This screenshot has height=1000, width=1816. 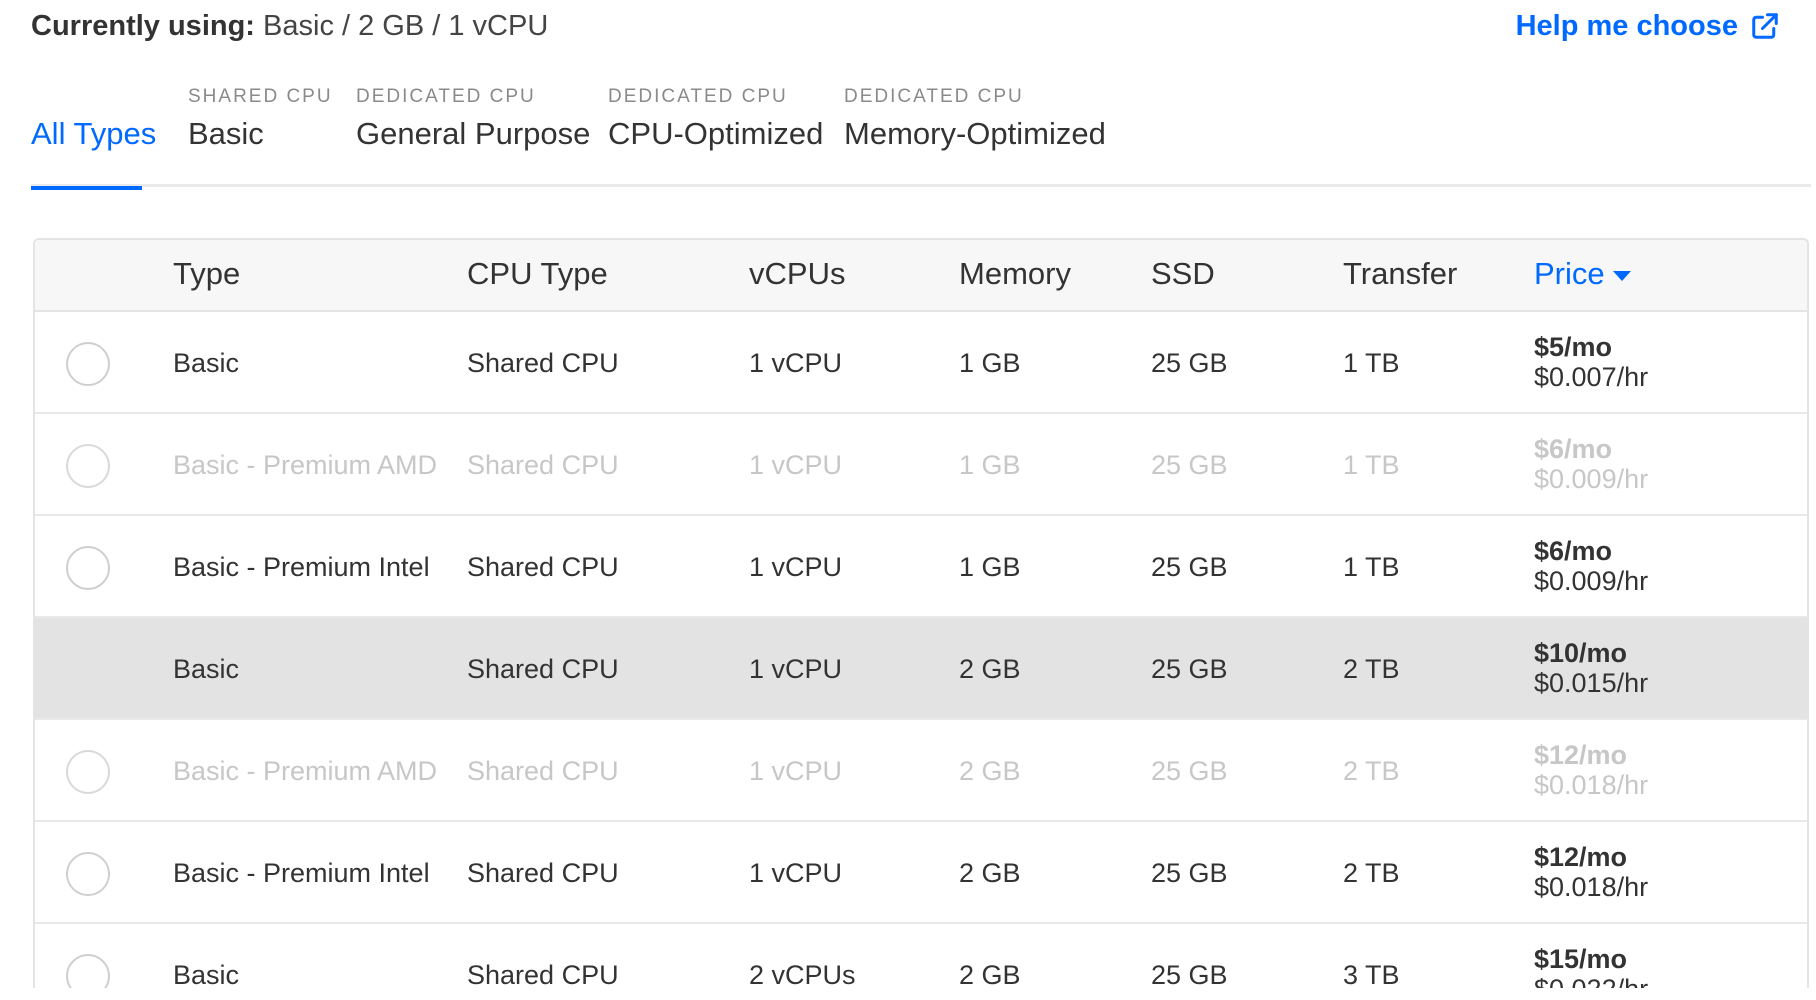 I want to click on cell-price: $15/mo$0.022/hr, so click(x=1591, y=966).